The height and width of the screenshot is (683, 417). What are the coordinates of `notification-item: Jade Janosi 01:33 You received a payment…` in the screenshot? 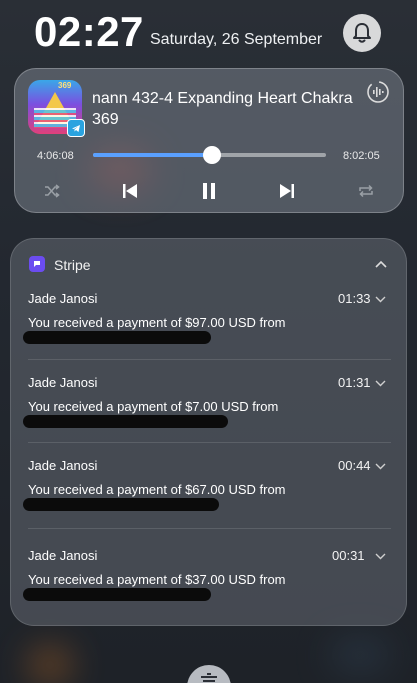 It's located at (209, 334).